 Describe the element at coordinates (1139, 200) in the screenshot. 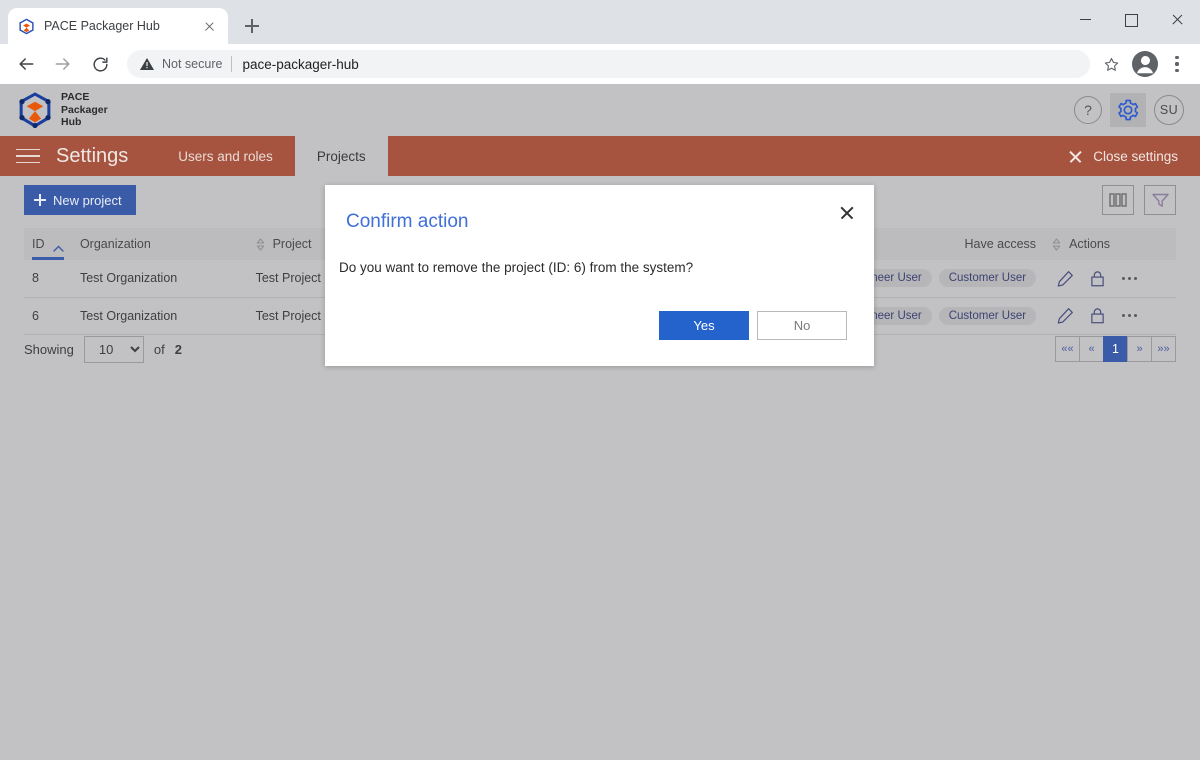

I see `table-tools` at that location.